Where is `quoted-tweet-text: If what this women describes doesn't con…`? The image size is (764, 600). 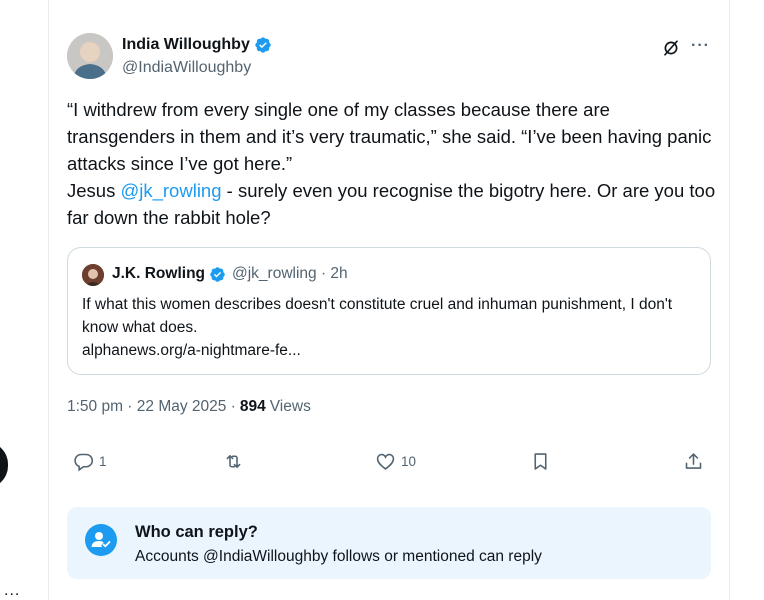 quoted-tweet-text: If what this women describes doesn't con… is located at coordinates (392, 327).